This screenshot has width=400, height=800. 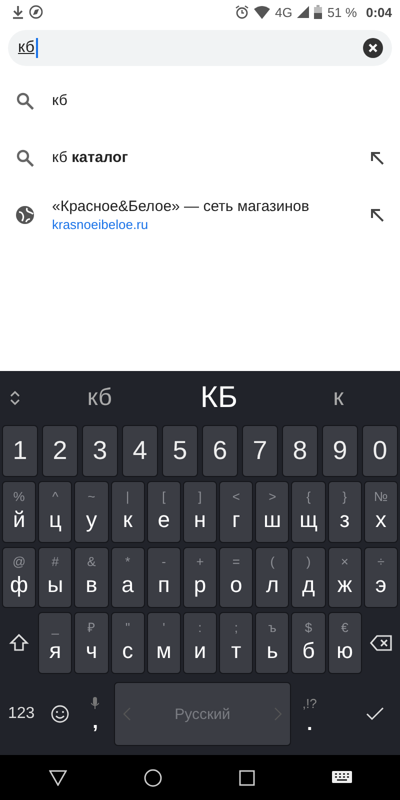 What do you see at coordinates (163, 577) in the screenshot?
I see `letter-key: - п` at bounding box center [163, 577].